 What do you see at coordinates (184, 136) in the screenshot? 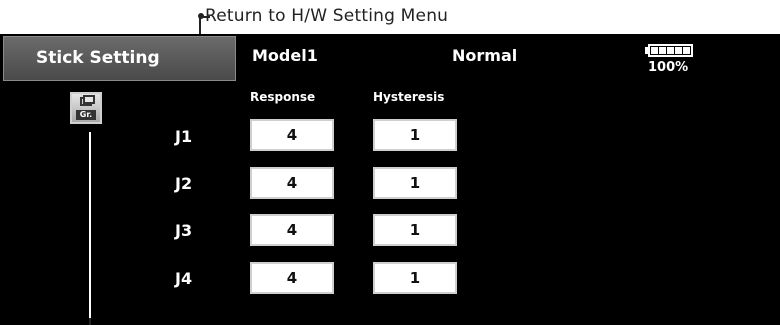
I see `row-label-j1: J1` at bounding box center [184, 136].